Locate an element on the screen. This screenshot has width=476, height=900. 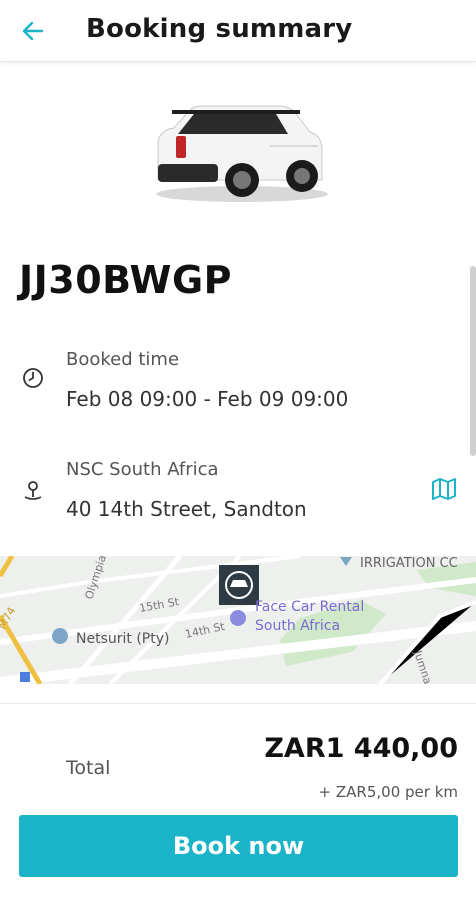
scrollbar-thumb is located at coordinates (473, 361).